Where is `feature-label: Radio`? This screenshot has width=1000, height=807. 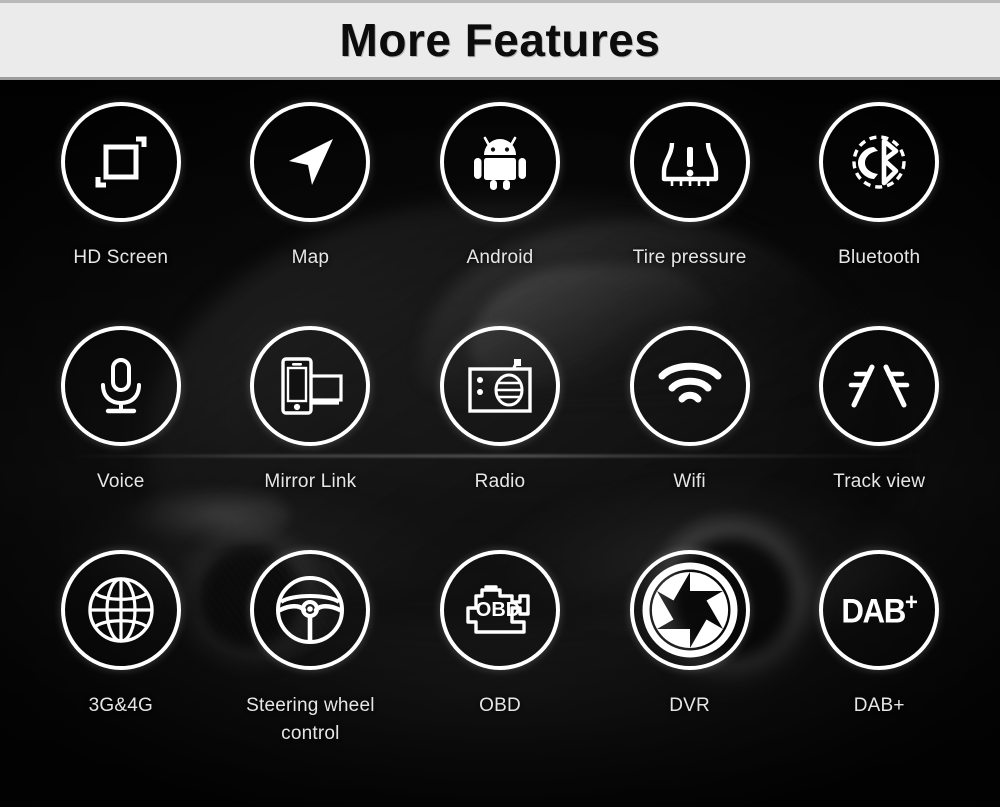
feature-label: Radio is located at coordinates (500, 481).